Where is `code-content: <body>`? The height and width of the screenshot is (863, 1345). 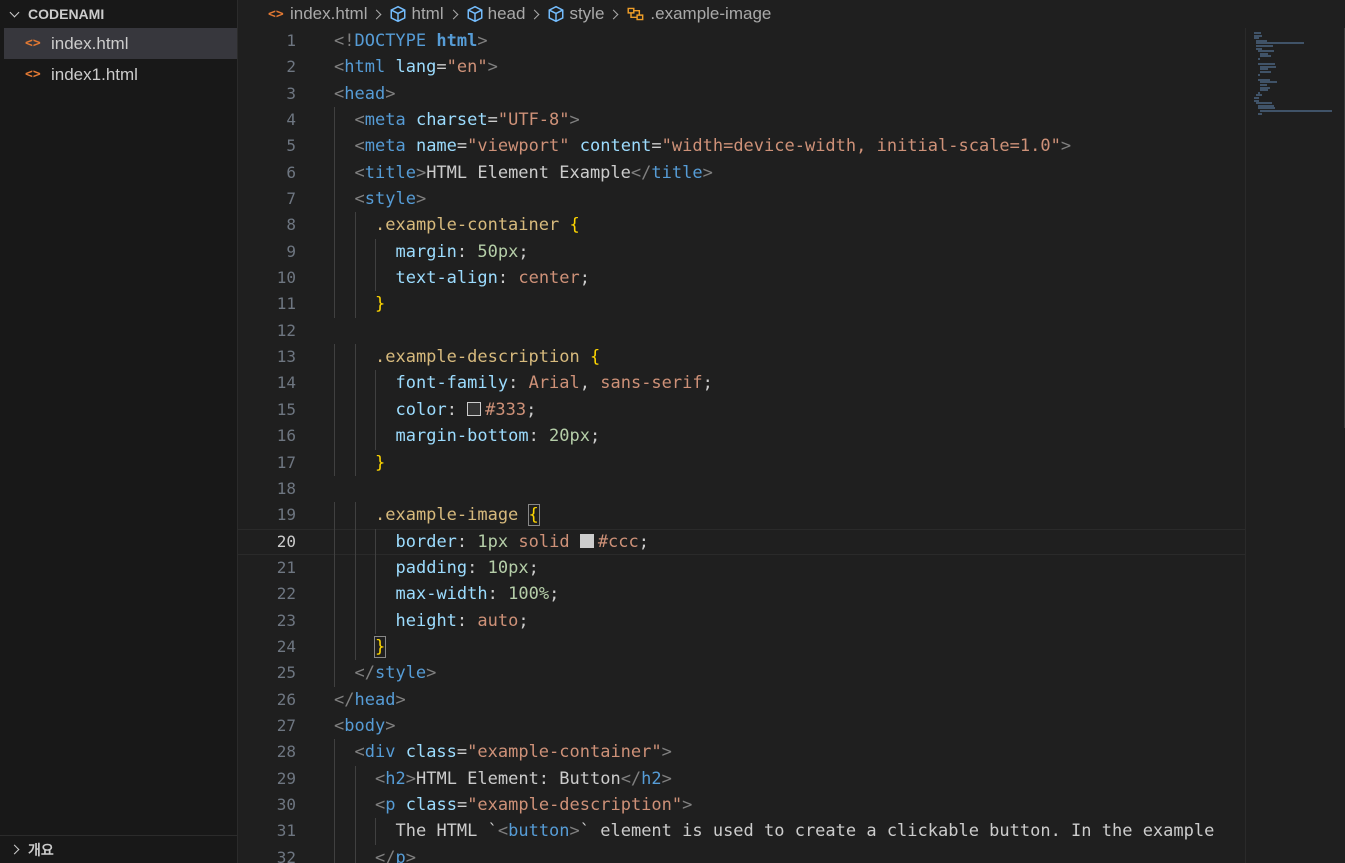
code-content: <body> is located at coordinates (364, 726).